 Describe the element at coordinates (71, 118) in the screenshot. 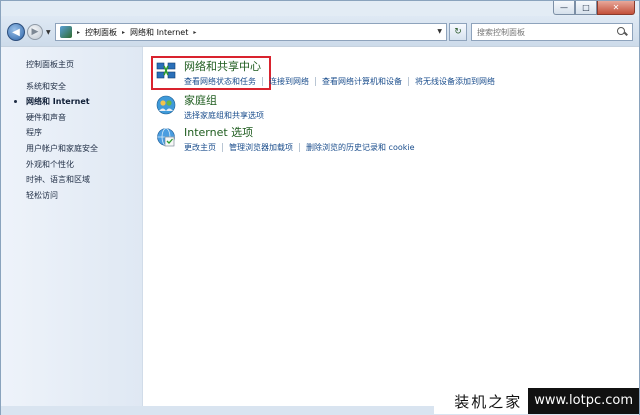

I see `sidebar-item-hardware-sound: 硬件和声音` at that location.